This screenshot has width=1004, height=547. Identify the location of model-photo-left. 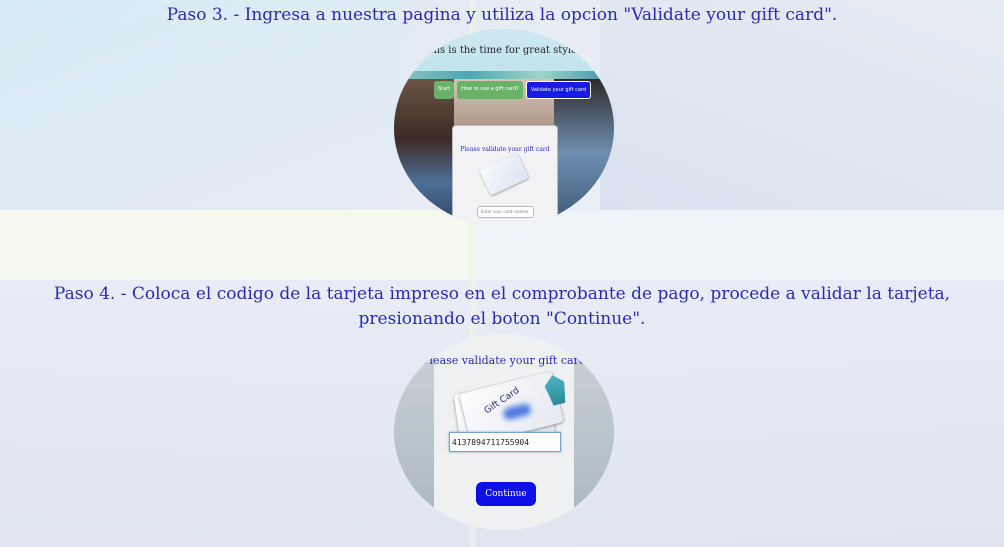
(424, 153).